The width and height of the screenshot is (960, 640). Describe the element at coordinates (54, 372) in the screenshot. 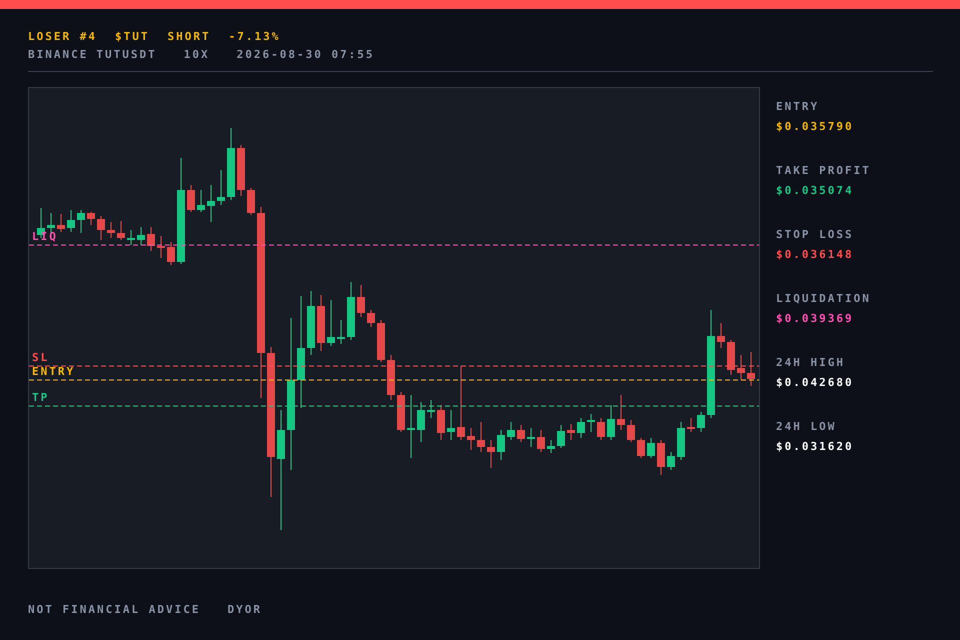

I see `level-label: ENTRY` at that location.